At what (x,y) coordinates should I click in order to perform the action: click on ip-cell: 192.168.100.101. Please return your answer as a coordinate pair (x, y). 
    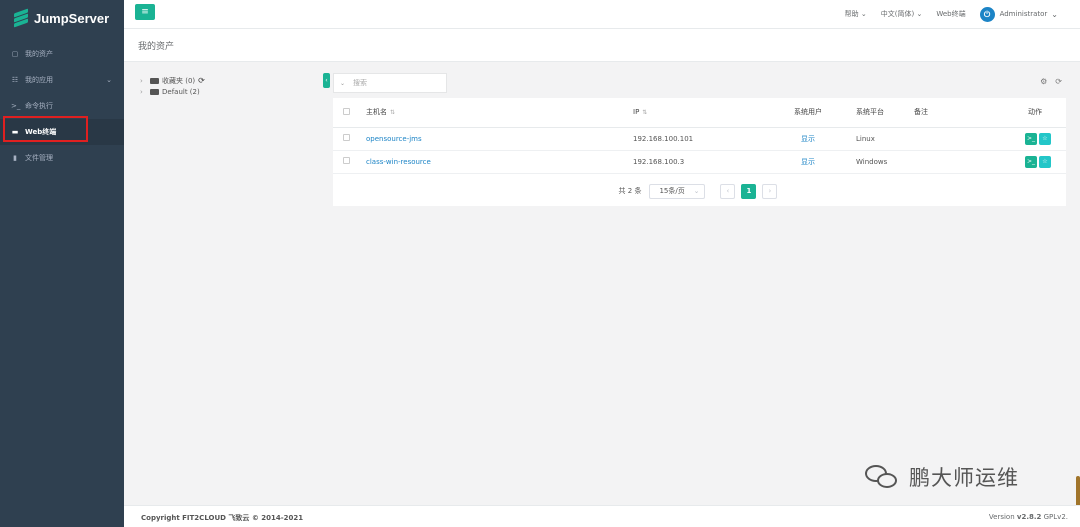
    Looking at the image, I should click on (701, 139).